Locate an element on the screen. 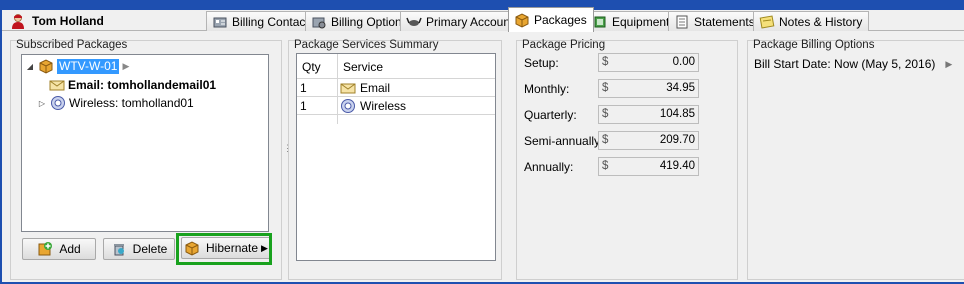 The image size is (964, 284). package-name: WTV-W-01 is located at coordinates (88, 66).